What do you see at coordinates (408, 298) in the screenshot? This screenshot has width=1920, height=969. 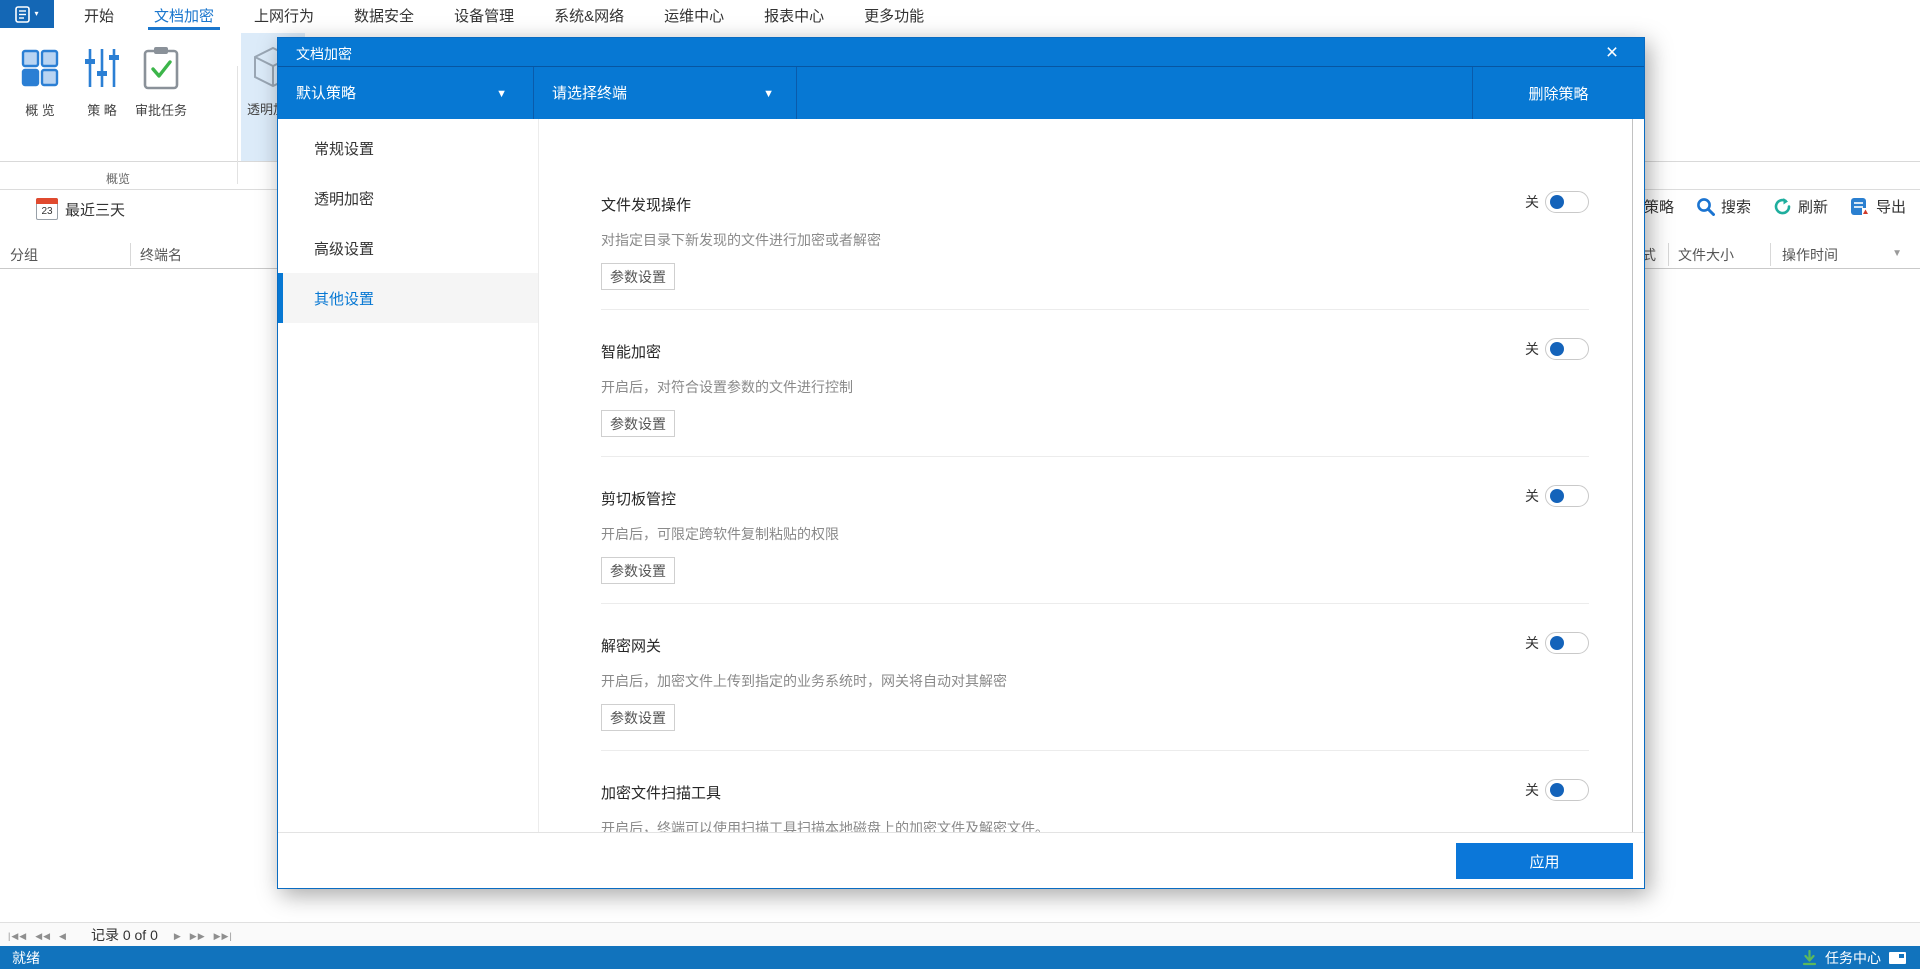 I see `dialog-sidebar-item-4: 其他设置` at bounding box center [408, 298].